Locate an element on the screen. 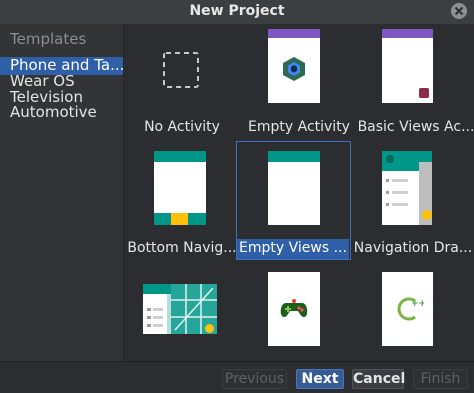 This screenshot has height=393, width=474. template-label: No Activity is located at coordinates (182, 127).